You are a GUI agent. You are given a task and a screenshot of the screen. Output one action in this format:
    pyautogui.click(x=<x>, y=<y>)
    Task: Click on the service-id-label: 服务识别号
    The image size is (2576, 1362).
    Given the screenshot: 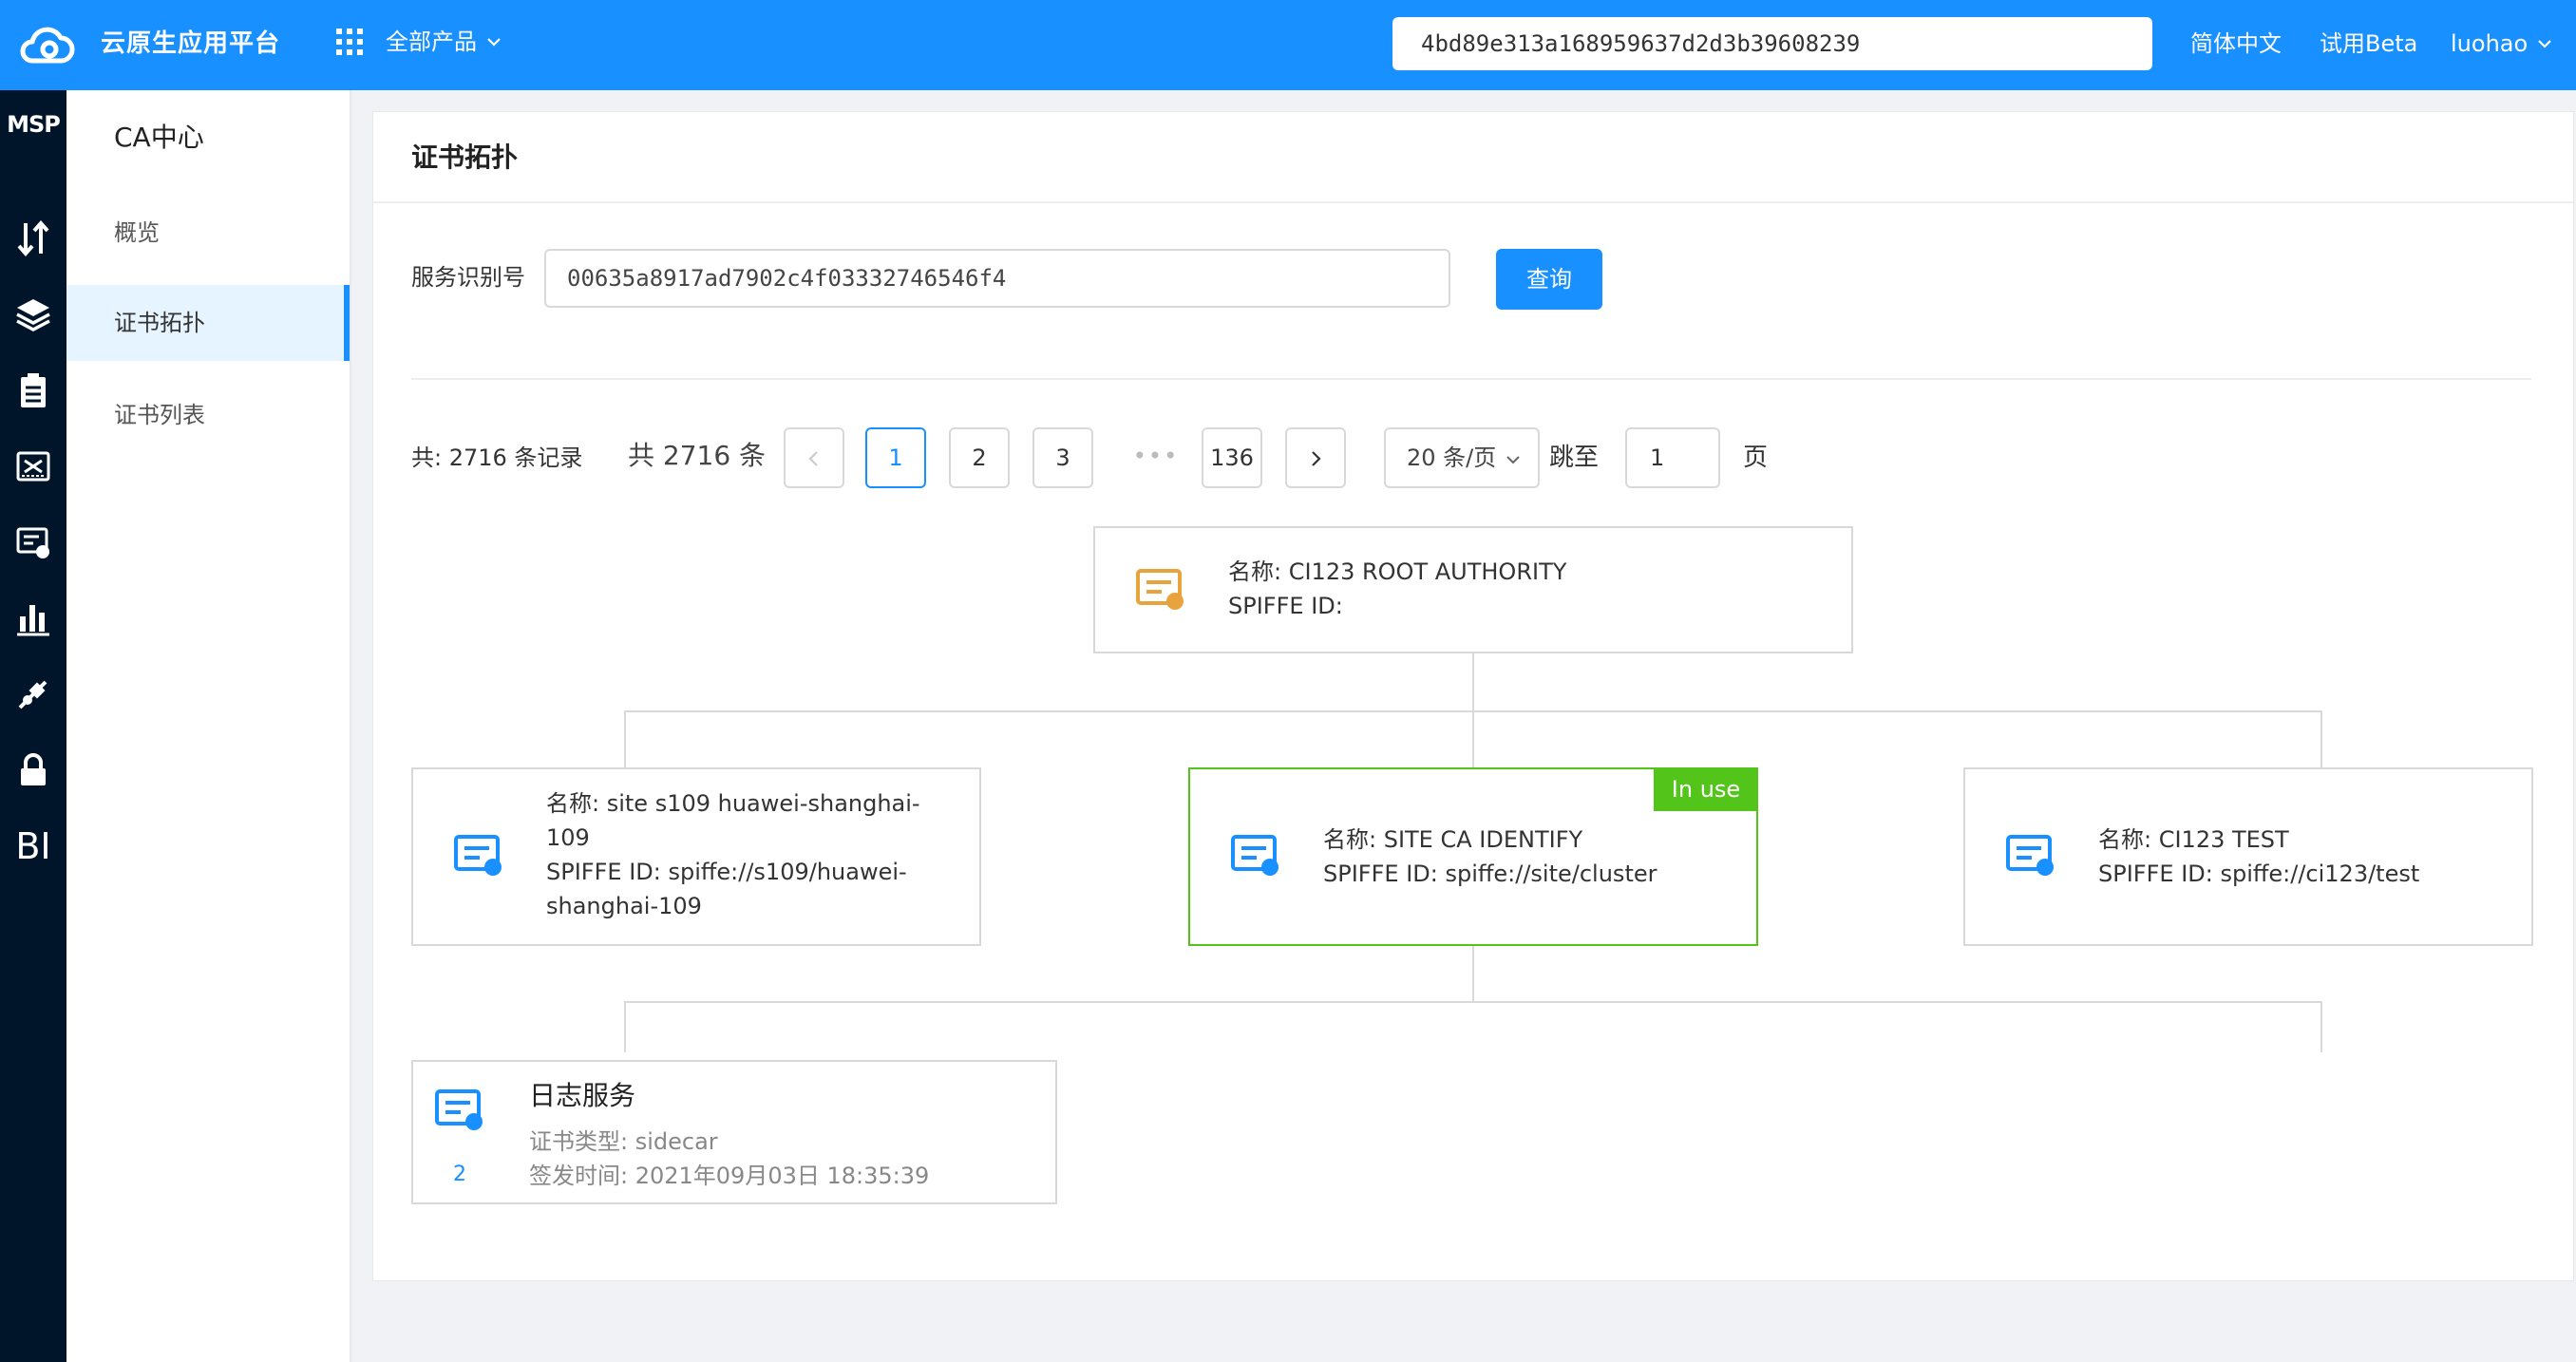 What is the action you would take?
    pyautogui.click(x=468, y=277)
    